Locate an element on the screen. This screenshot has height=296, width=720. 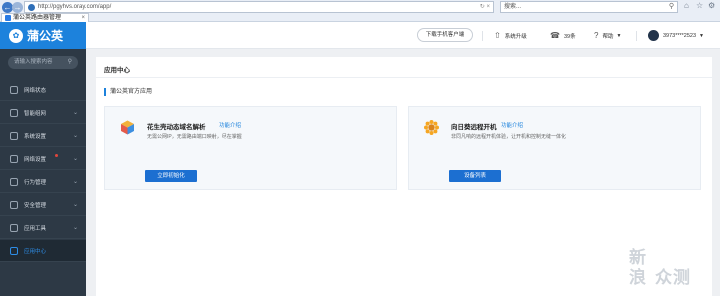
browser-search-box: 搜索... ⚲ is located at coordinates (589, 7).